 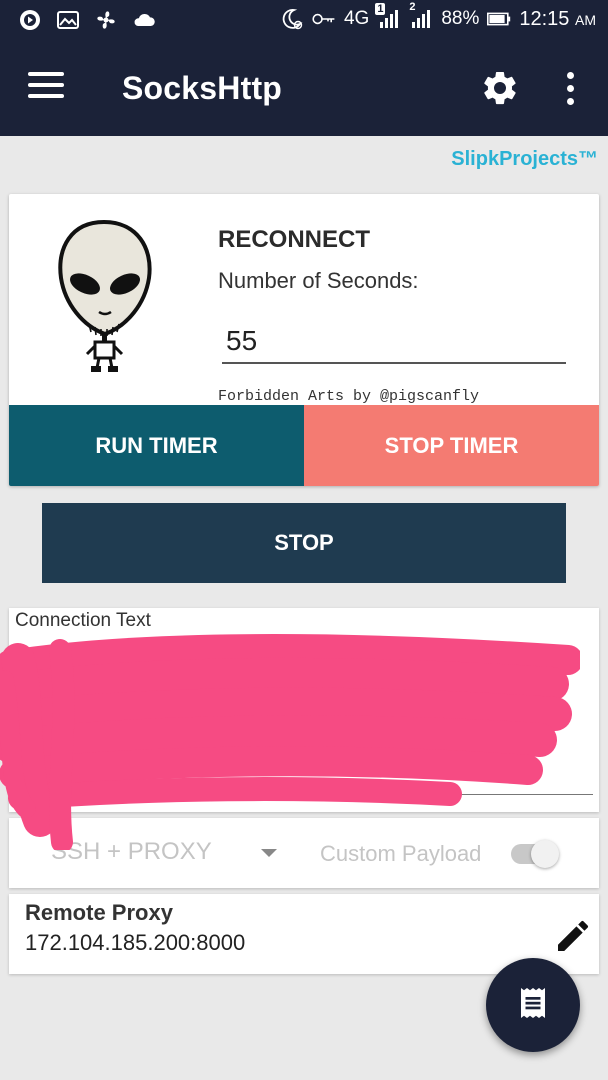 What do you see at coordinates (499, 19) in the screenshot?
I see `battery-icon` at bounding box center [499, 19].